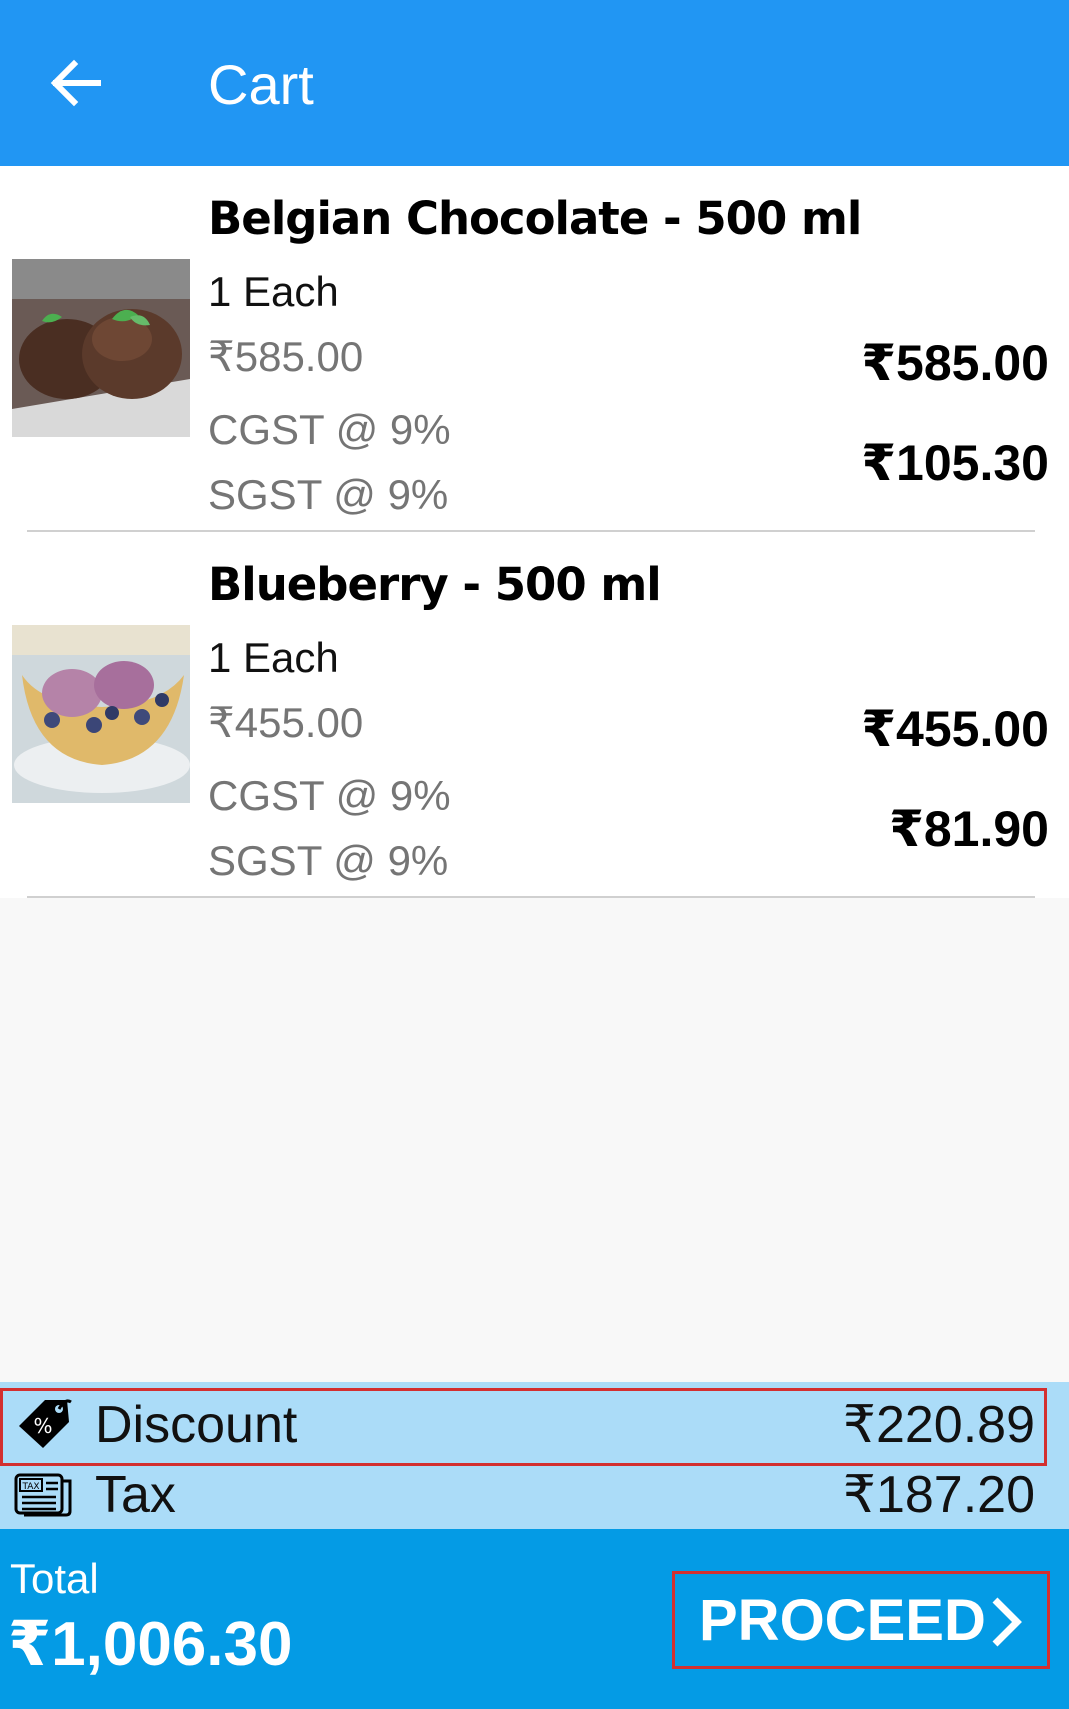 Image resolution: width=1069 pixels, height=1709 pixels. I want to click on item-line-price: ₹455.00, so click(955, 729).